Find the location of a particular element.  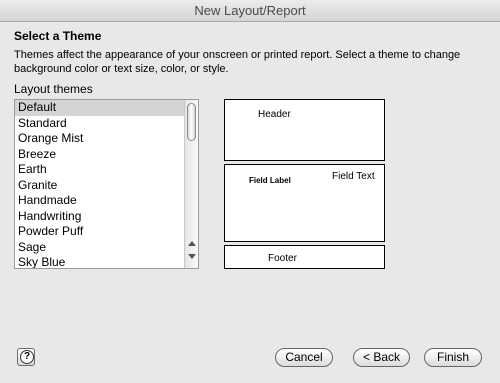

help-icon: ? is located at coordinates (27, 357).